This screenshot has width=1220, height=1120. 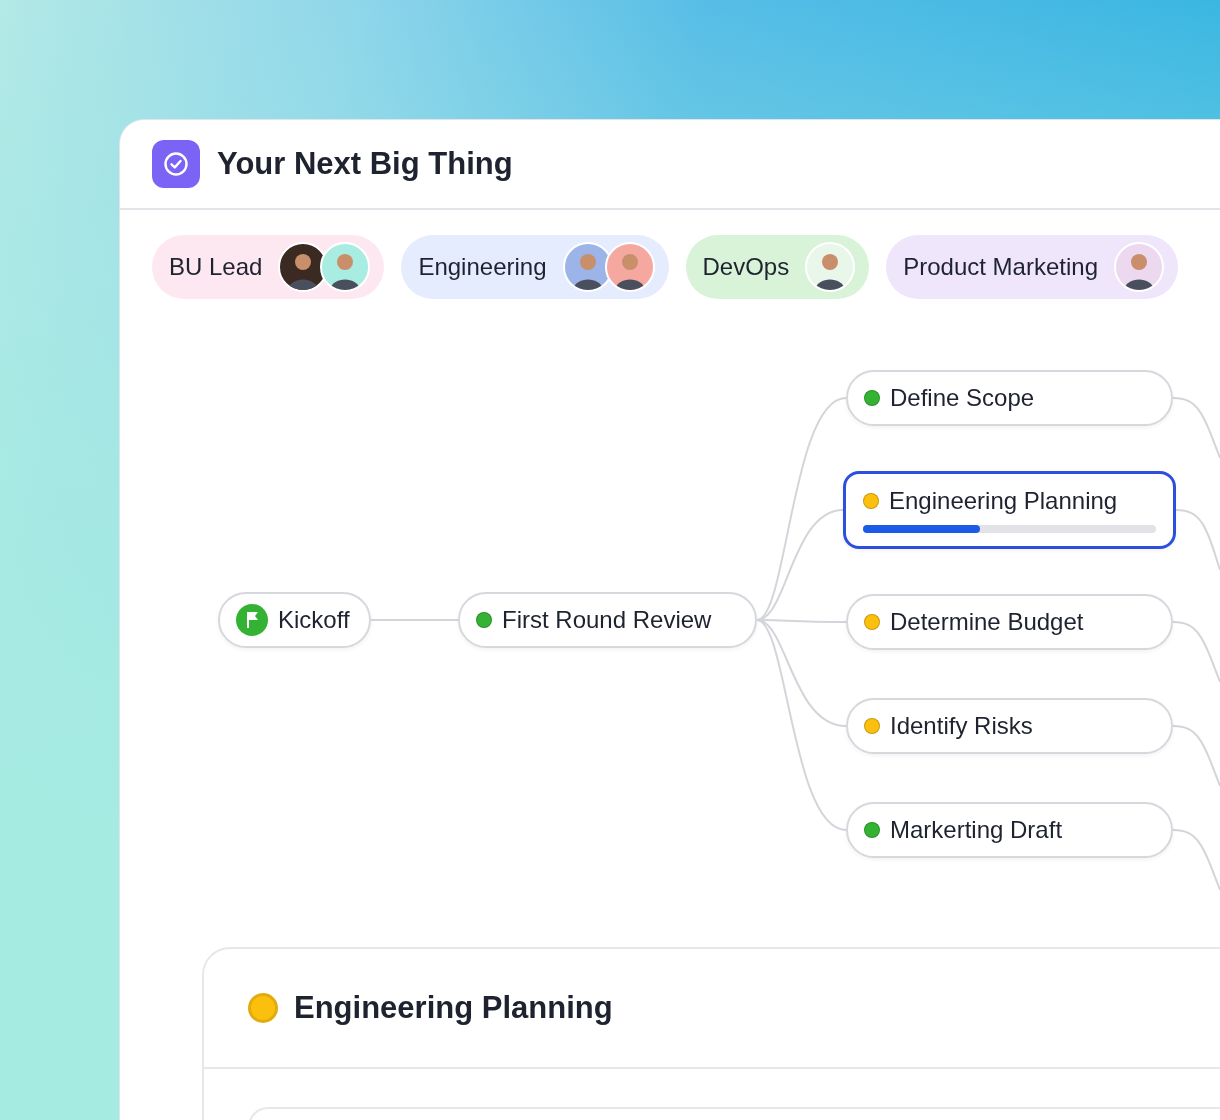 I want to click on flow-node: Determine Budget, so click(x=1009, y=622).